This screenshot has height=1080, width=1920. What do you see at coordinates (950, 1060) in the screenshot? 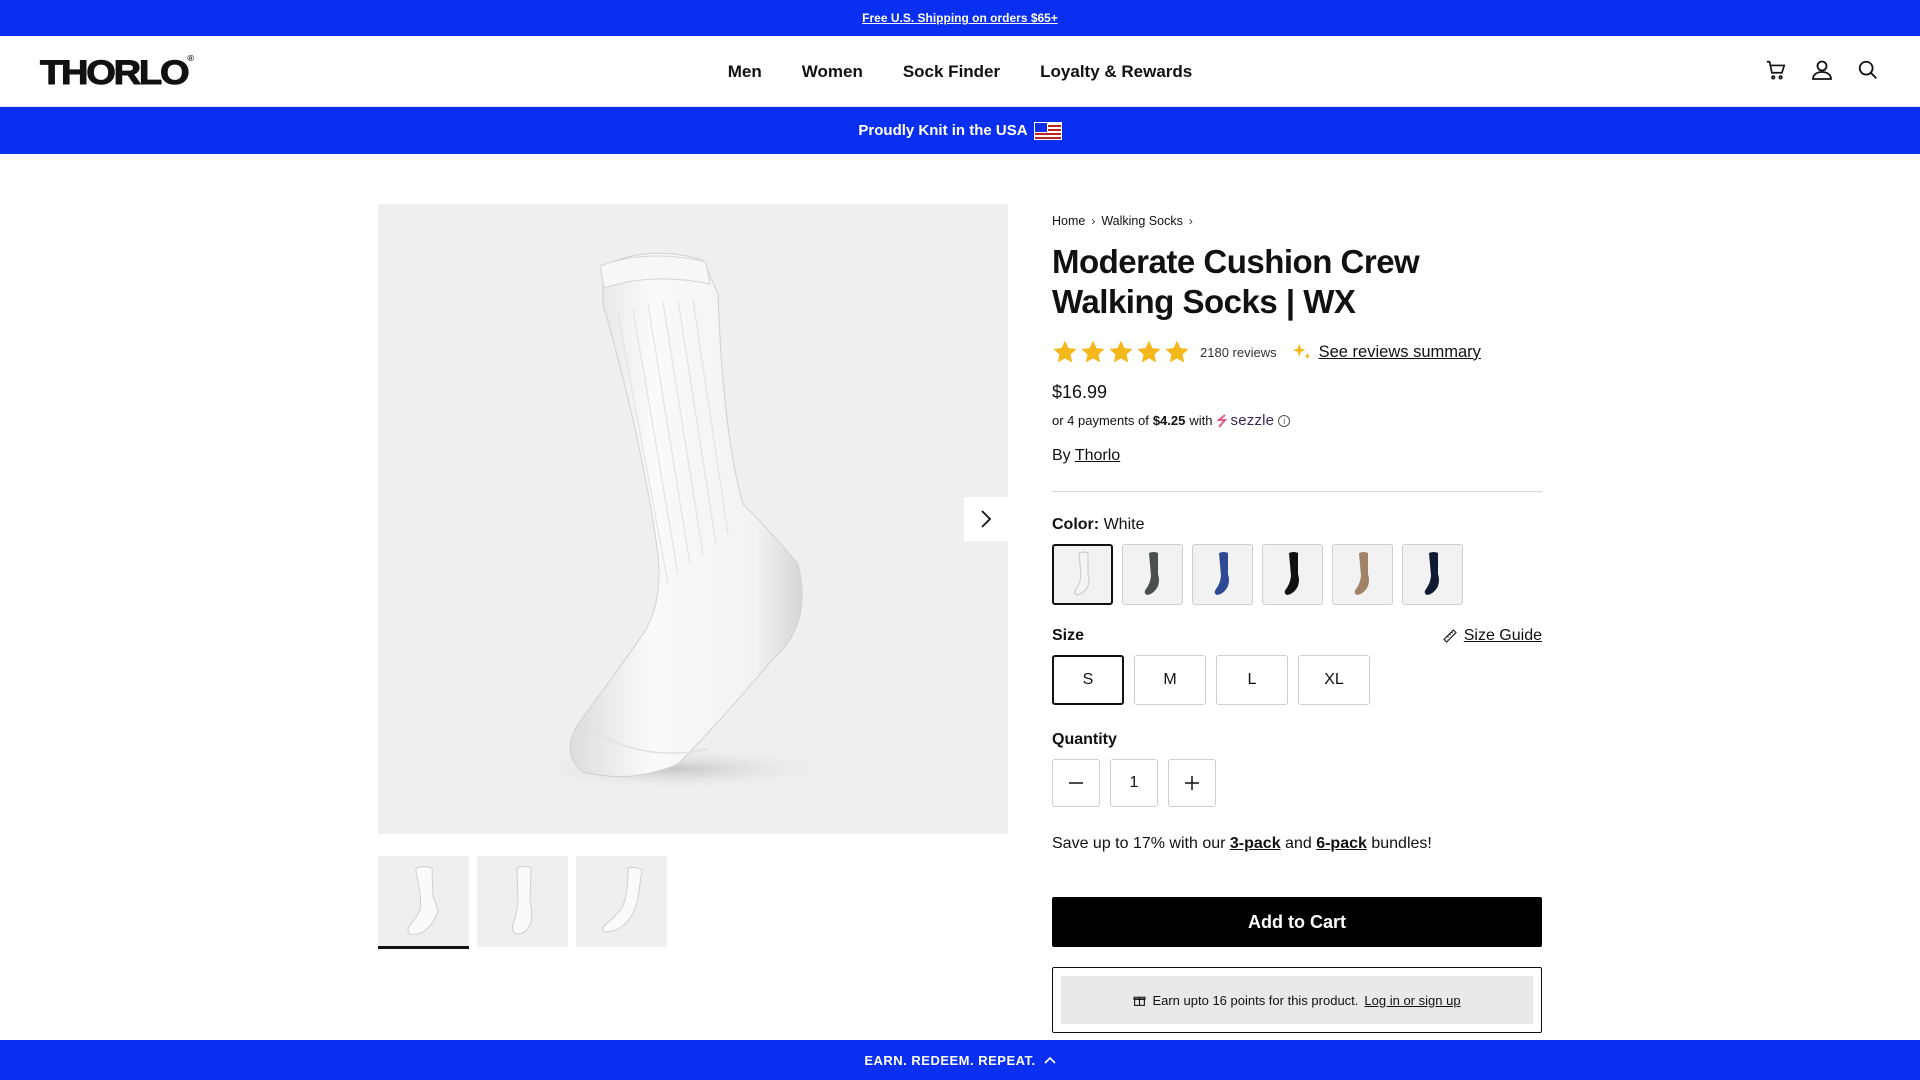
I see `rewards-bar-text: EARN. REDEEM. REPEAT.` at bounding box center [950, 1060].